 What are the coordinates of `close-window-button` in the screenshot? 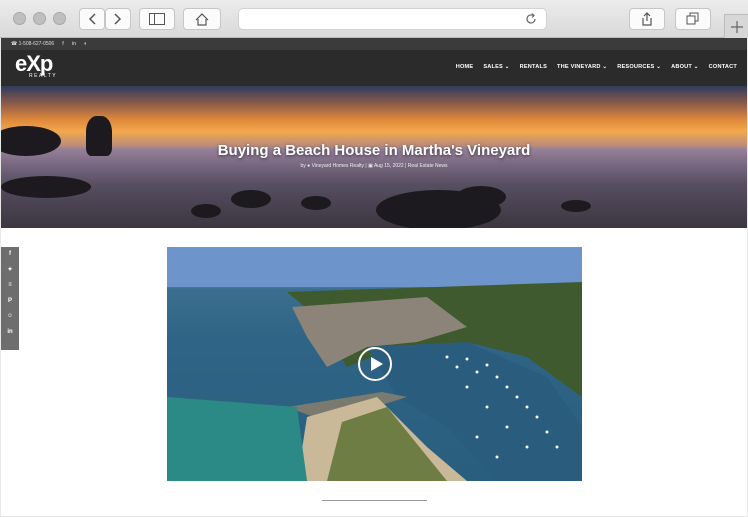 It's located at (19, 18).